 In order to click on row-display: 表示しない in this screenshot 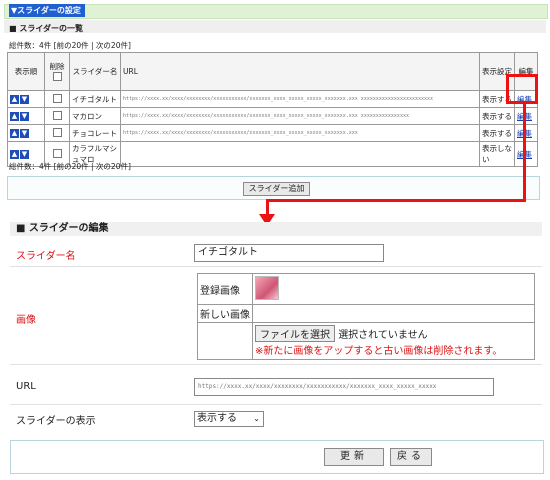, I will do `click(497, 154)`.